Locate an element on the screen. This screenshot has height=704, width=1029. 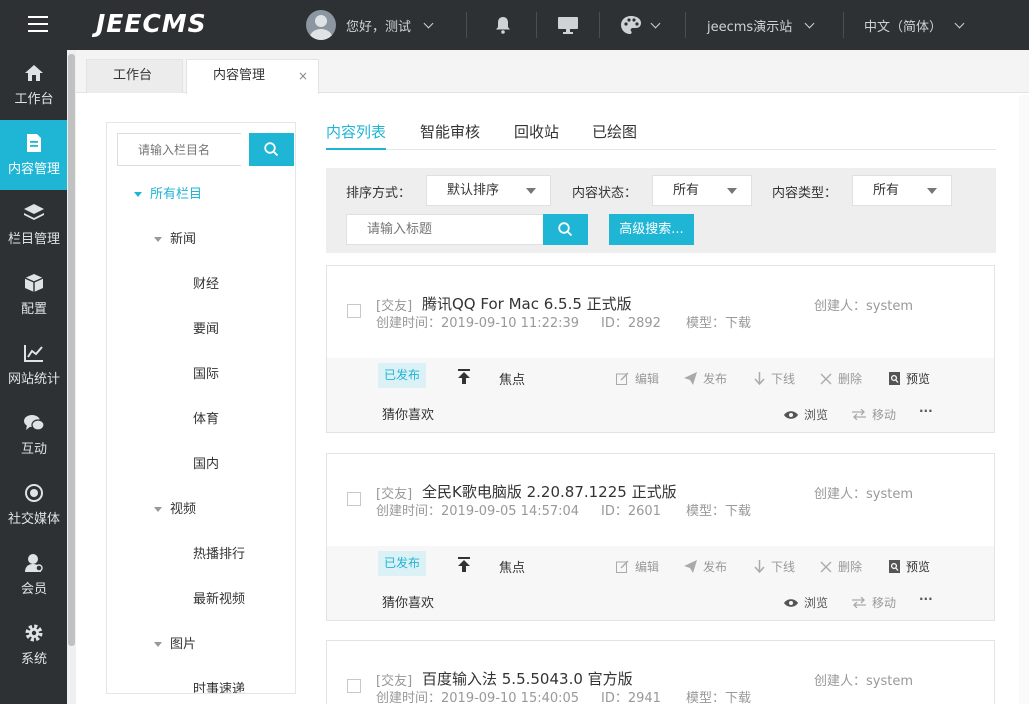
content-model: 模型：下载 is located at coordinates (718, 509).